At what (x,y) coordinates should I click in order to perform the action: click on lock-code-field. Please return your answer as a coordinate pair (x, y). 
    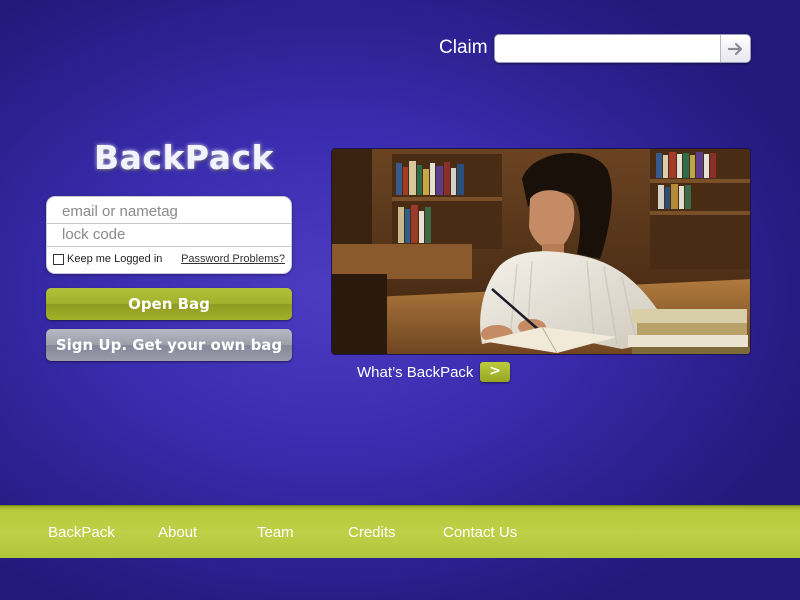
    Looking at the image, I should click on (169, 234).